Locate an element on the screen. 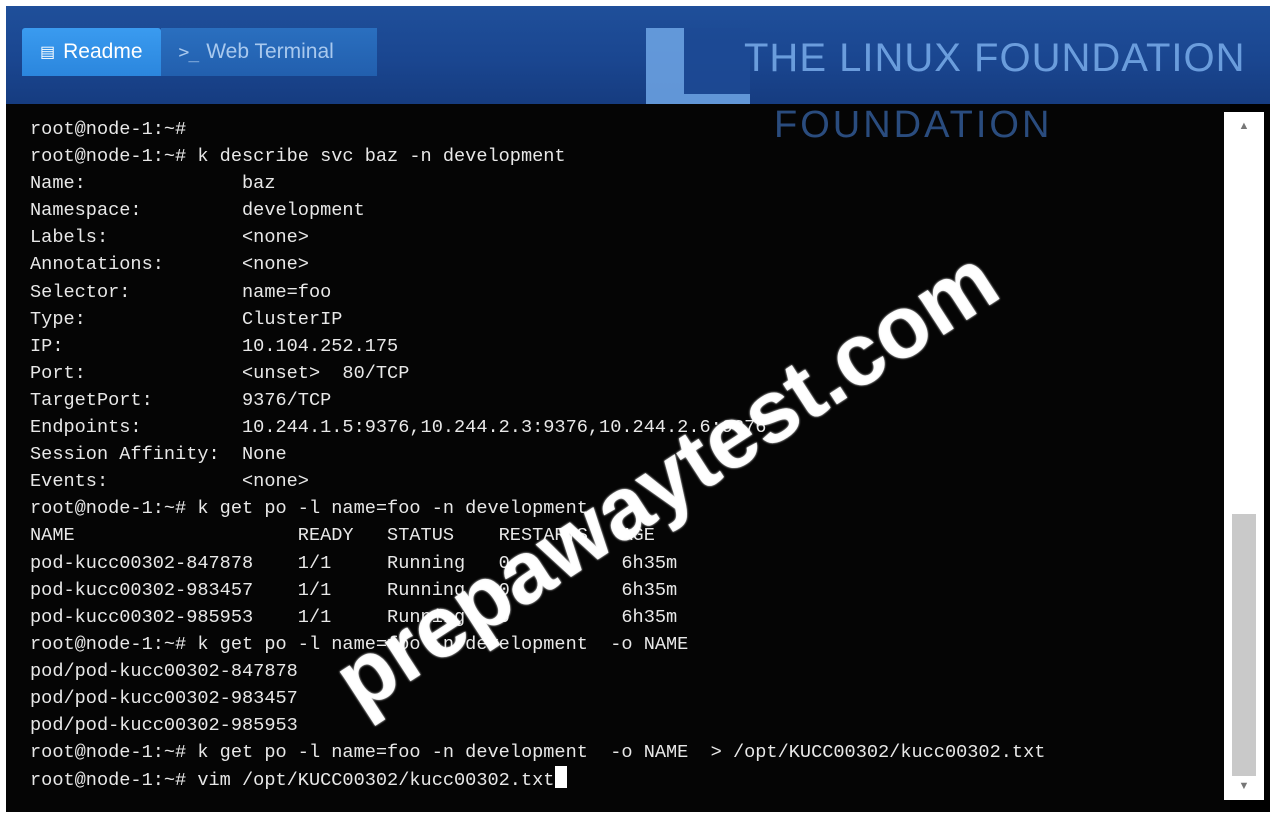  terminal-line: Events: <none> is located at coordinates (169, 482).